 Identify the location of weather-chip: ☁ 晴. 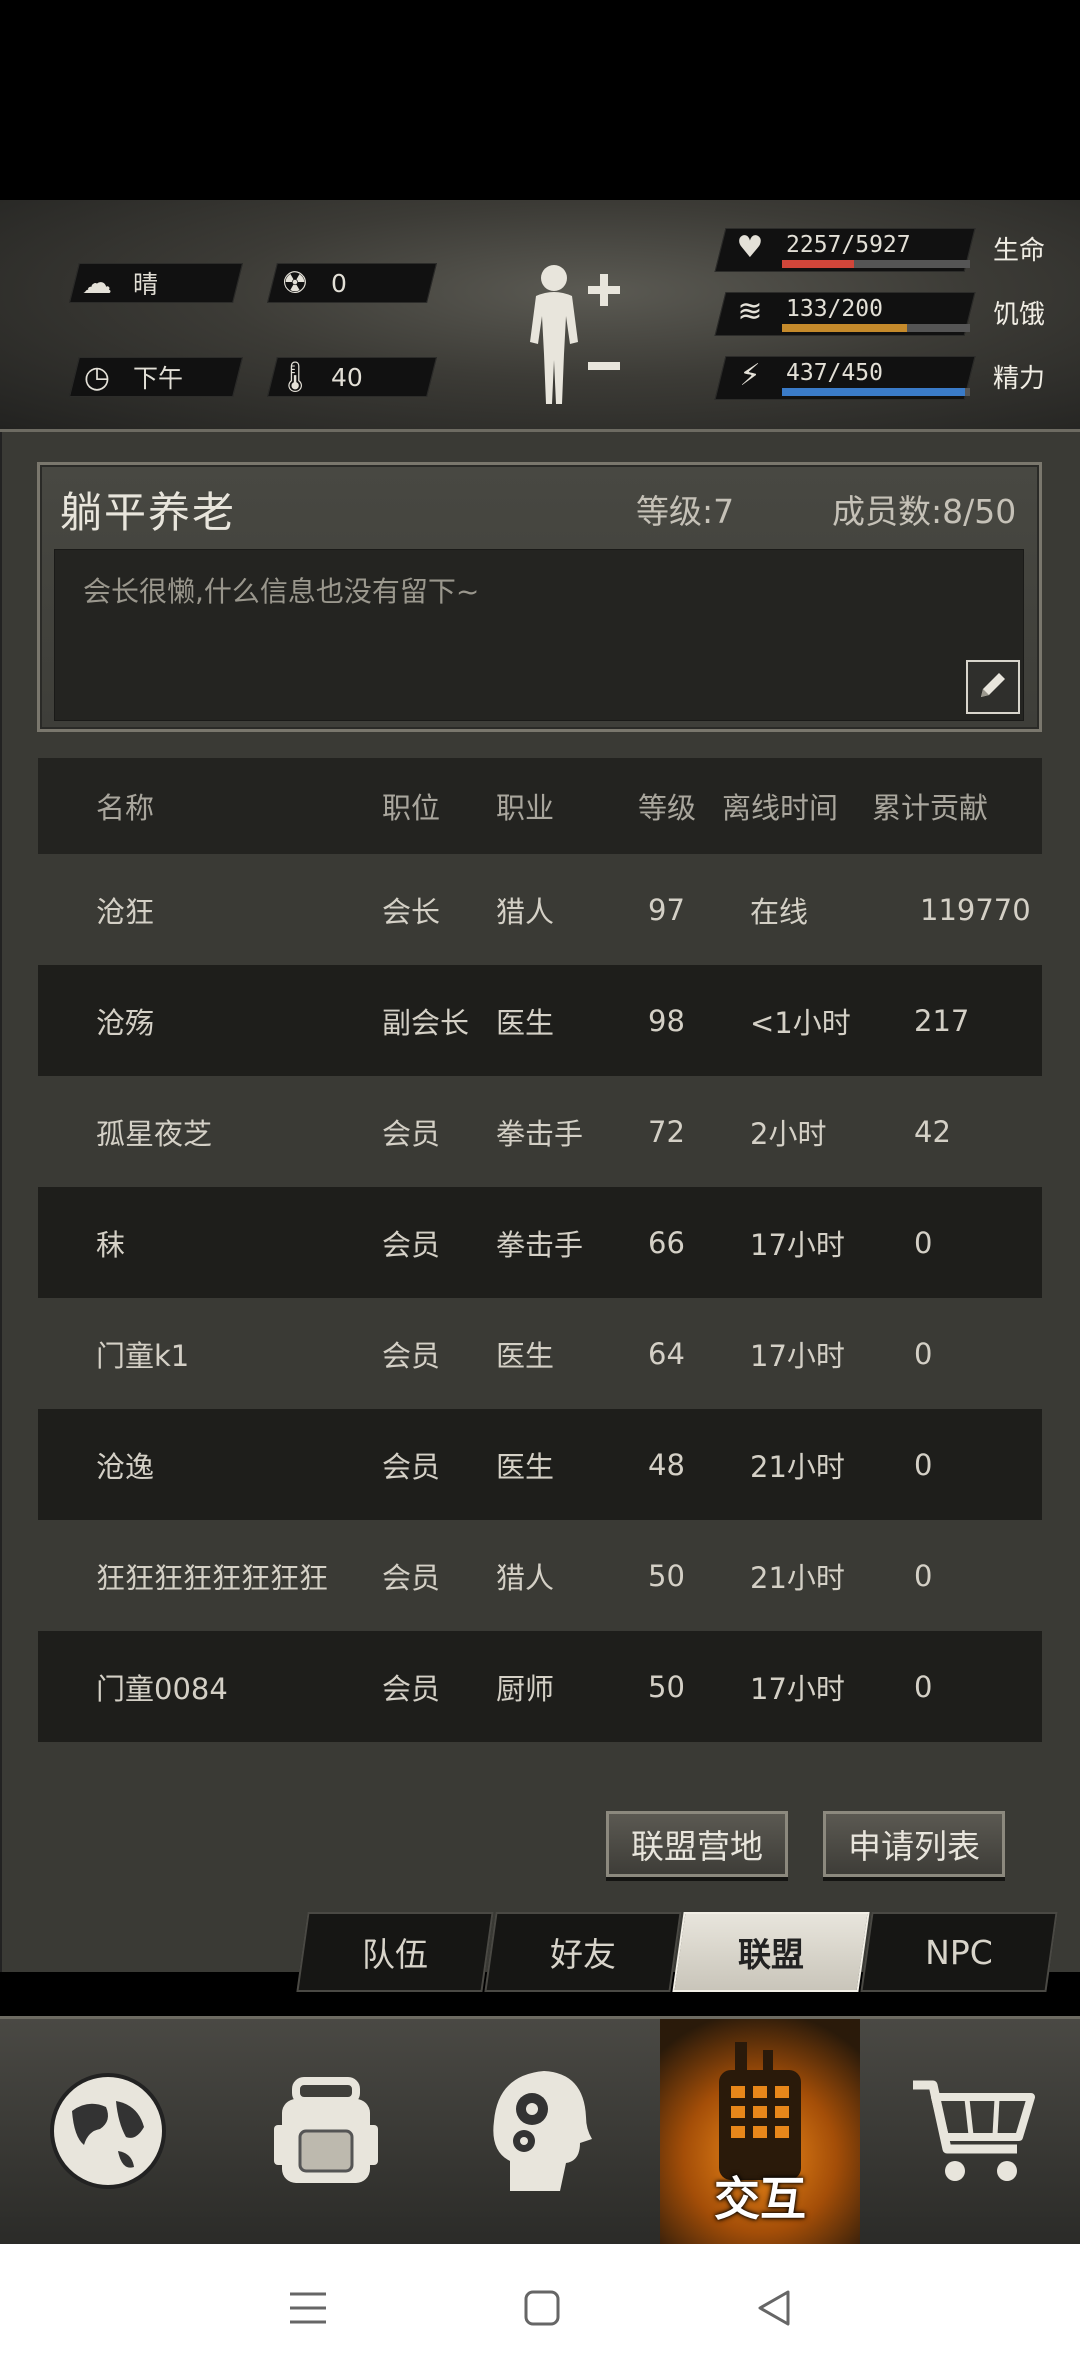
(156, 283).